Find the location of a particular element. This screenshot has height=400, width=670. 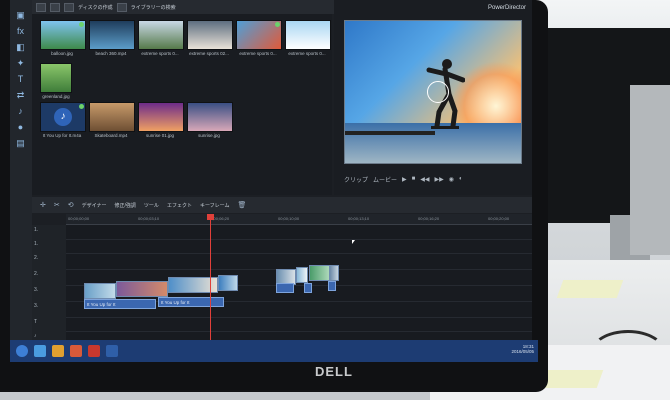

ruler-tick: 00;00;20;00 is located at coordinates (499, 218).